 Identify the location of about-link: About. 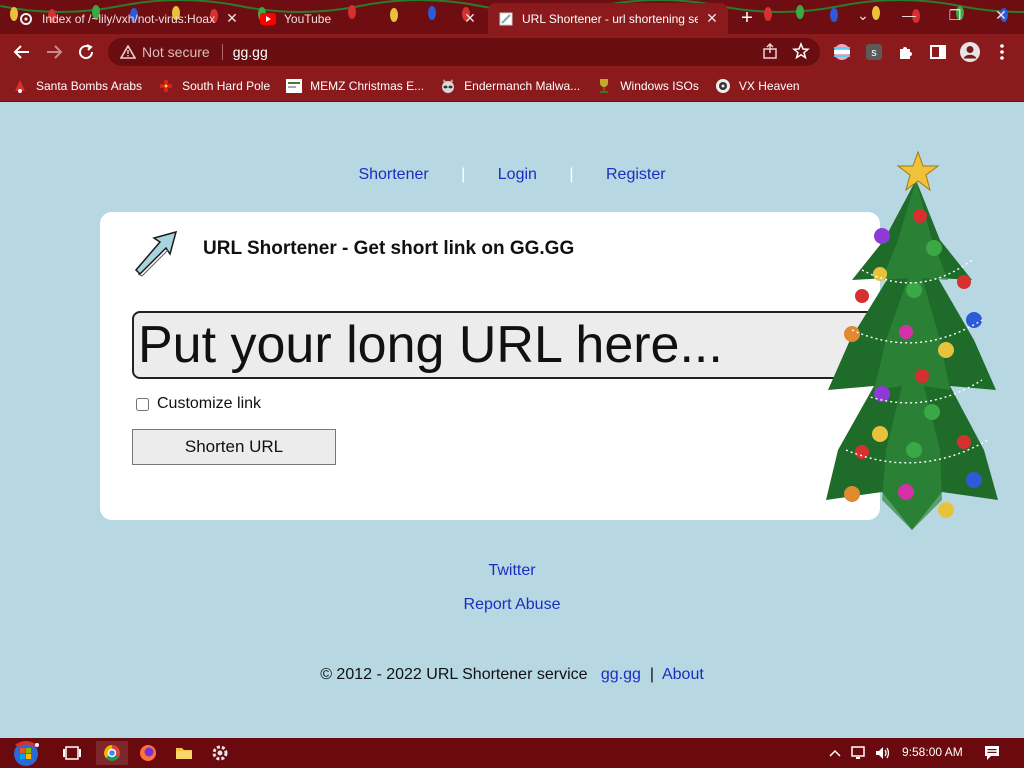
(683, 674).